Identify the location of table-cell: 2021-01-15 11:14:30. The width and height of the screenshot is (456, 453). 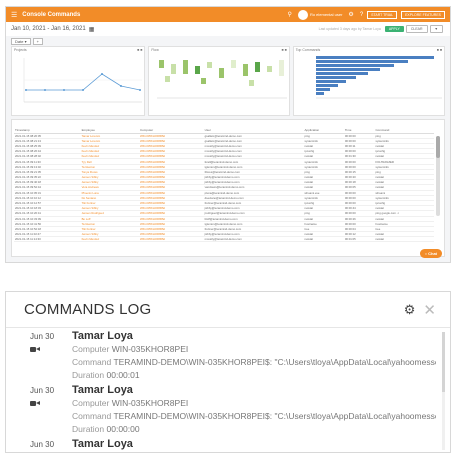
(47, 239).